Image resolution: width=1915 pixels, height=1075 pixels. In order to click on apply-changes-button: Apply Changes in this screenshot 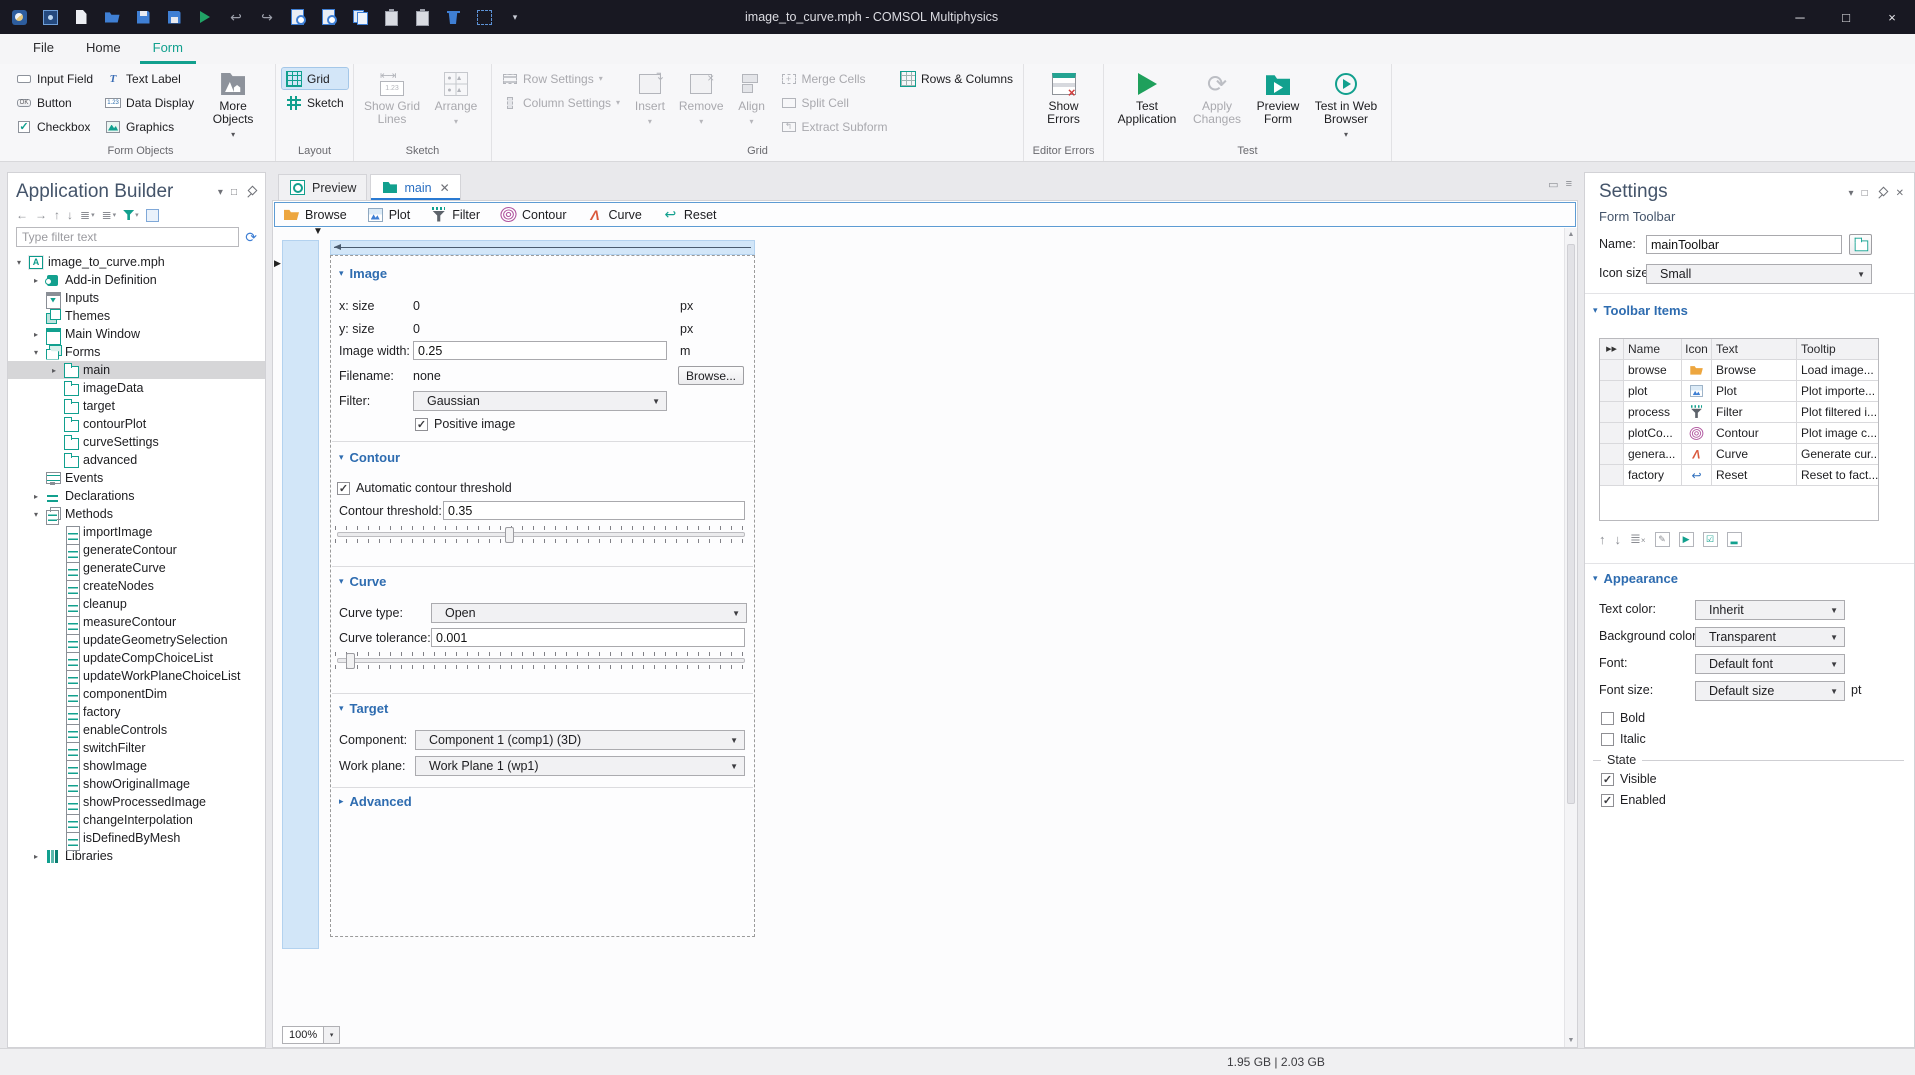, I will do `click(1217, 98)`.